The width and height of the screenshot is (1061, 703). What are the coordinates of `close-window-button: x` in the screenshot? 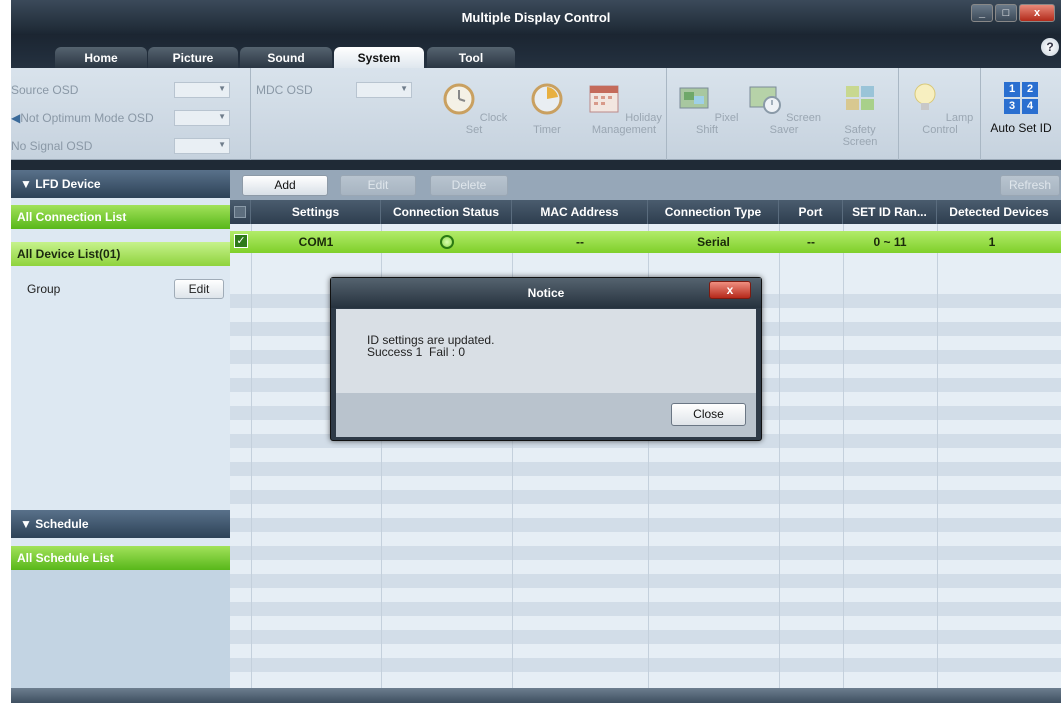 It's located at (1037, 13).